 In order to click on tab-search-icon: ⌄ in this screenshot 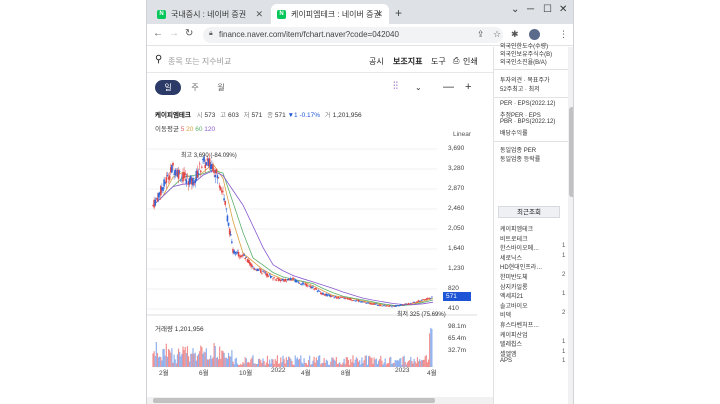, I will do `click(515, 9)`.